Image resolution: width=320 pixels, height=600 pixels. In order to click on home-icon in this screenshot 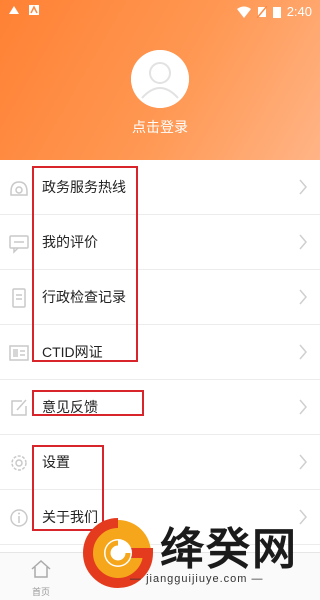, I will do `click(41, 568)`.